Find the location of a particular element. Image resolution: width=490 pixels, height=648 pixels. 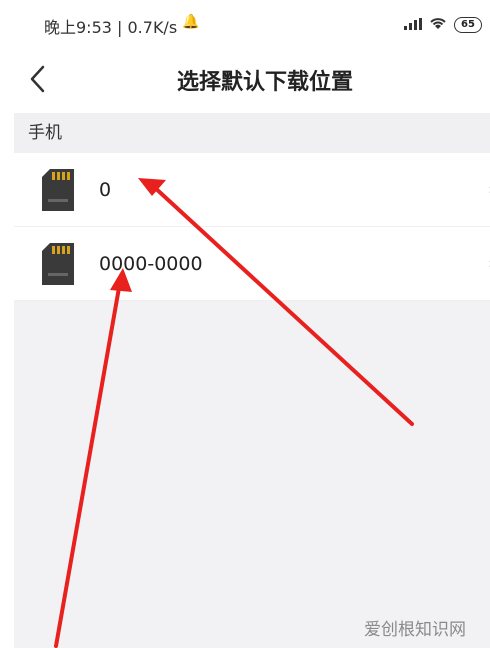

red-arrow-lower is located at coordinates (93, 458).